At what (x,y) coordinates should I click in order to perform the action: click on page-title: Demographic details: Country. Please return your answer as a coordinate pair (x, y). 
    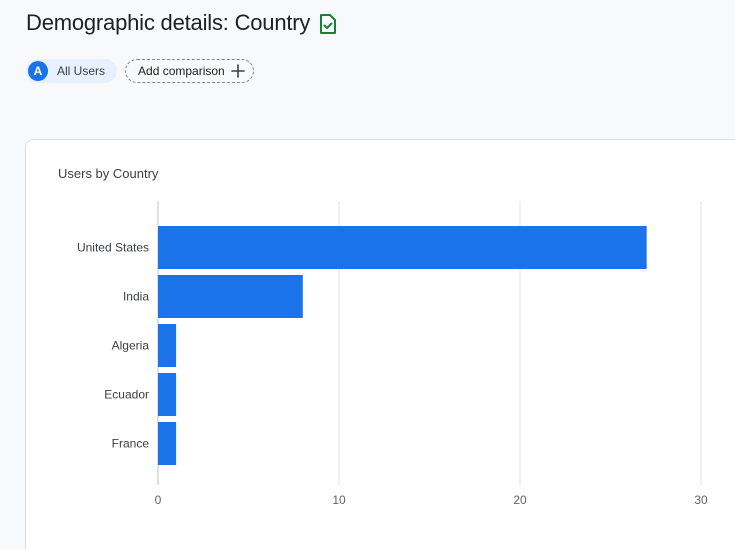
    Looking at the image, I should click on (168, 22).